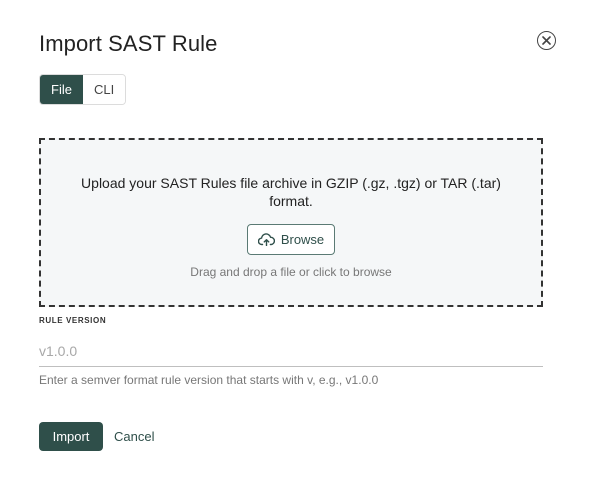  I want to click on cloud-upload-icon, so click(266, 239).